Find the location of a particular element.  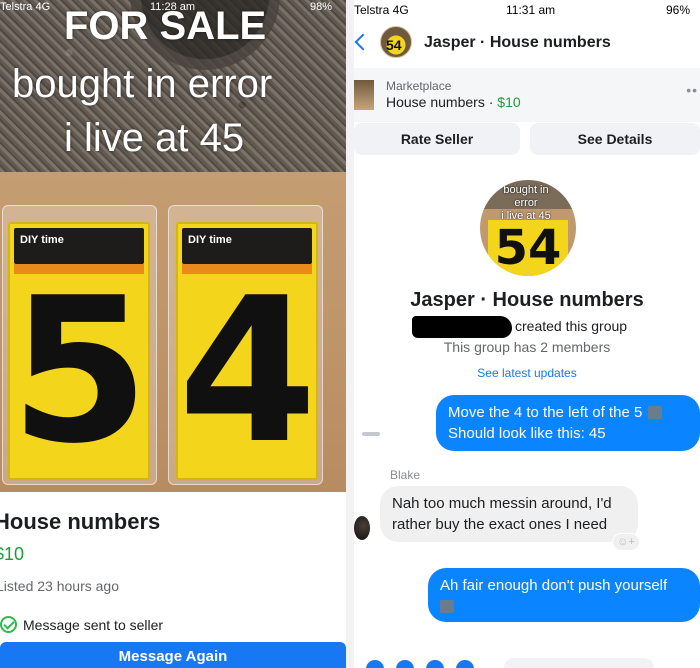

created-label: created this group is located at coordinates (571, 326).